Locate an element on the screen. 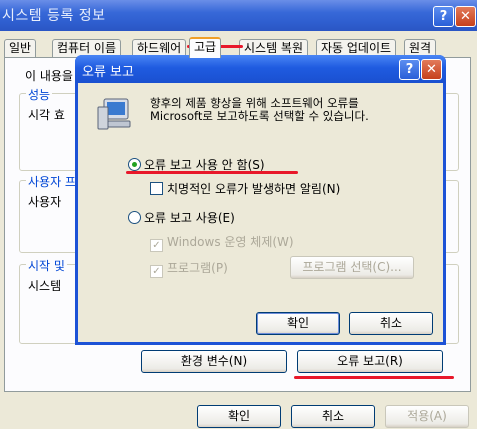 The image size is (477, 429). panel-intro-text: 이 내용을 is located at coordinates (49, 76).